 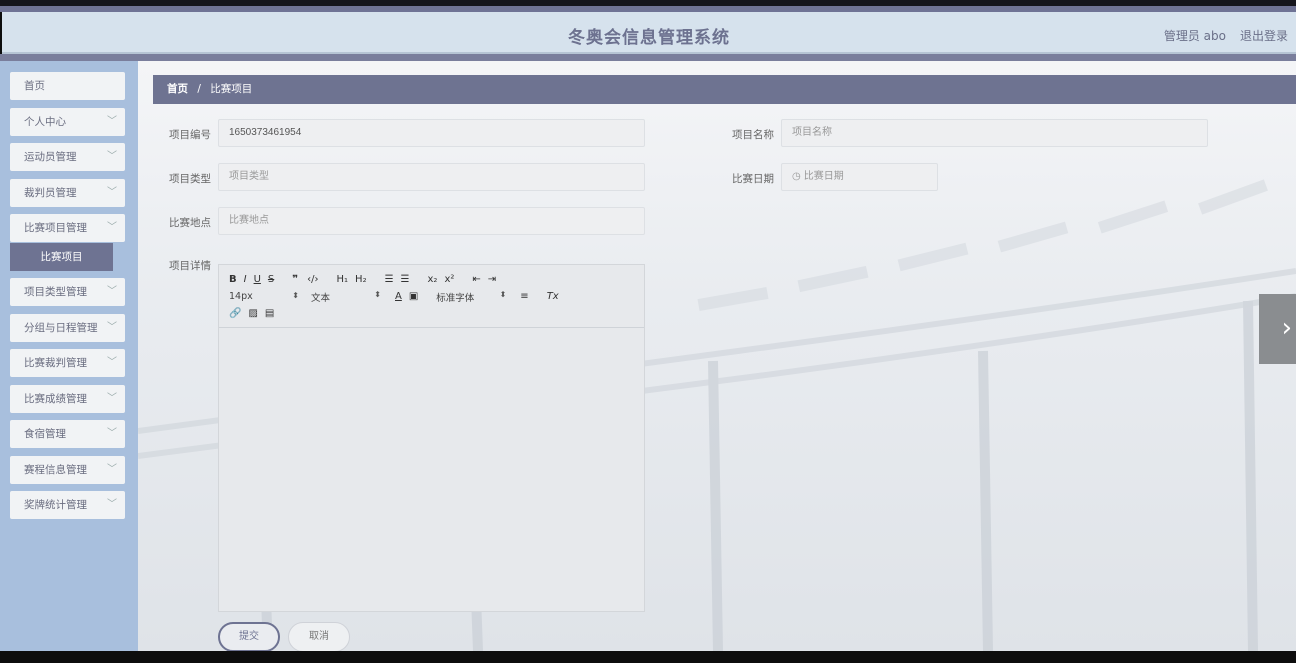 What do you see at coordinates (361, 279) in the screenshot?
I see `heading-2-icon: H₂` at bounding box center [361, 279].